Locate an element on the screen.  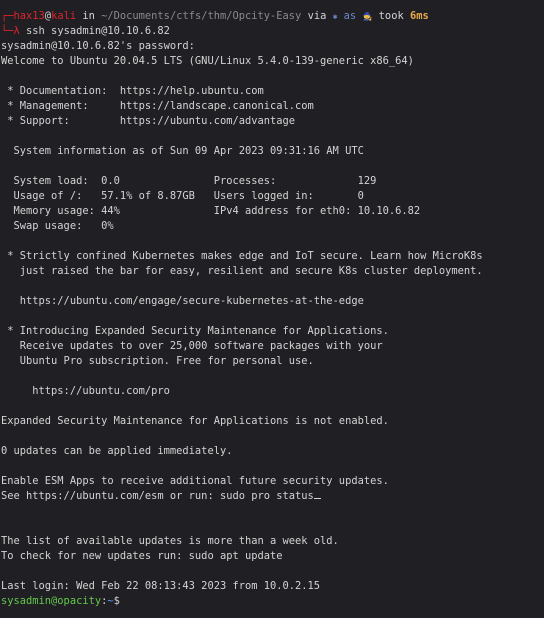
remote-user-host: sysadmin@opacity is located at coordinates (51, 601).